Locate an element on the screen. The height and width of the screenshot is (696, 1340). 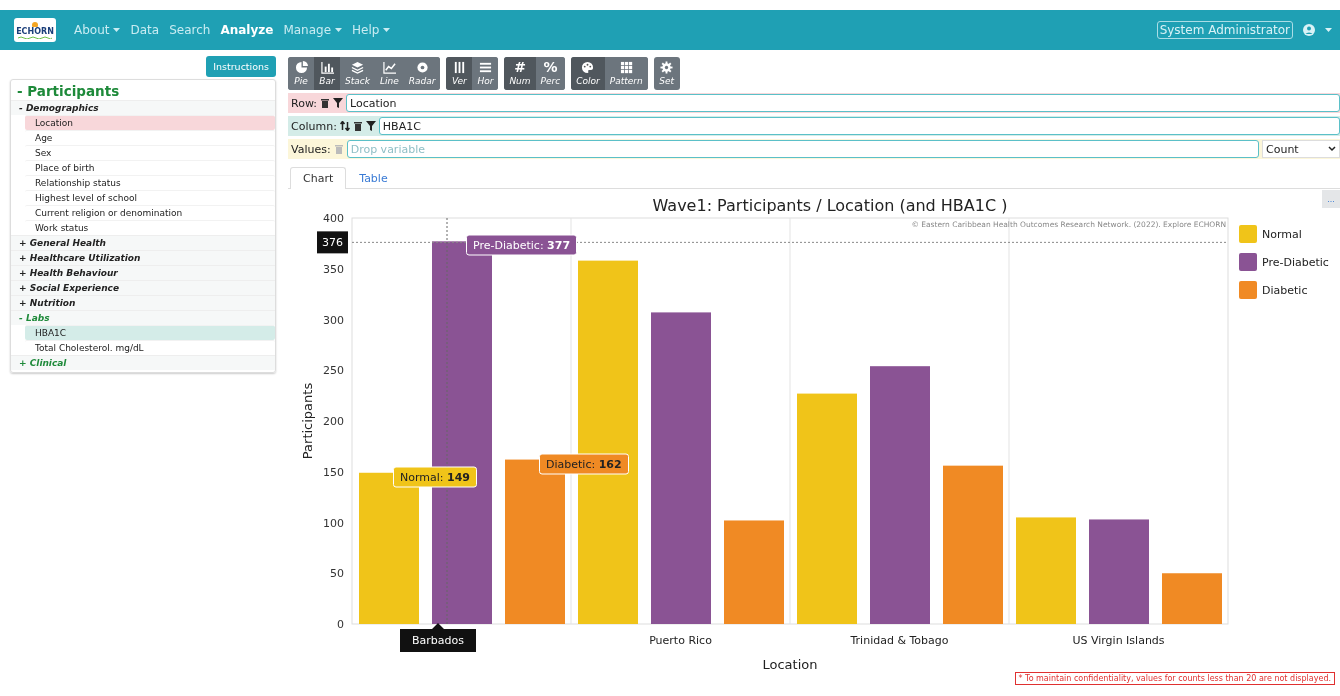
legend-item: Normal is located at coordinates (1270, 234).